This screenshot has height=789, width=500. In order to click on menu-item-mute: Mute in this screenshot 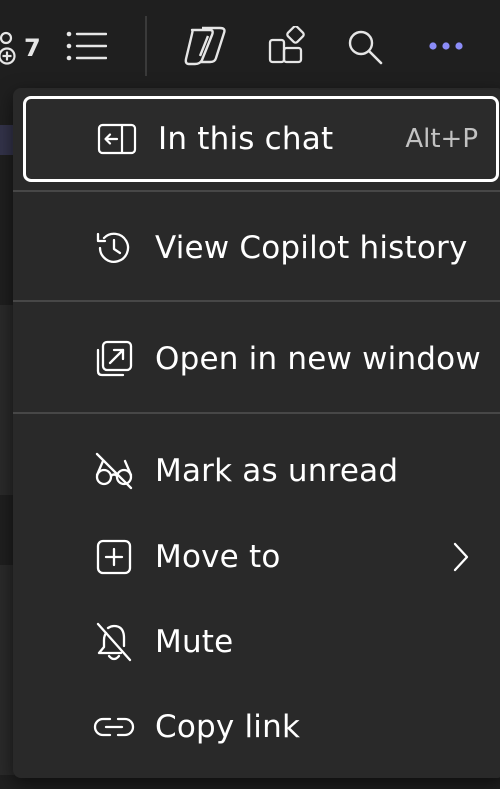, I will do `click(256, 642)`.